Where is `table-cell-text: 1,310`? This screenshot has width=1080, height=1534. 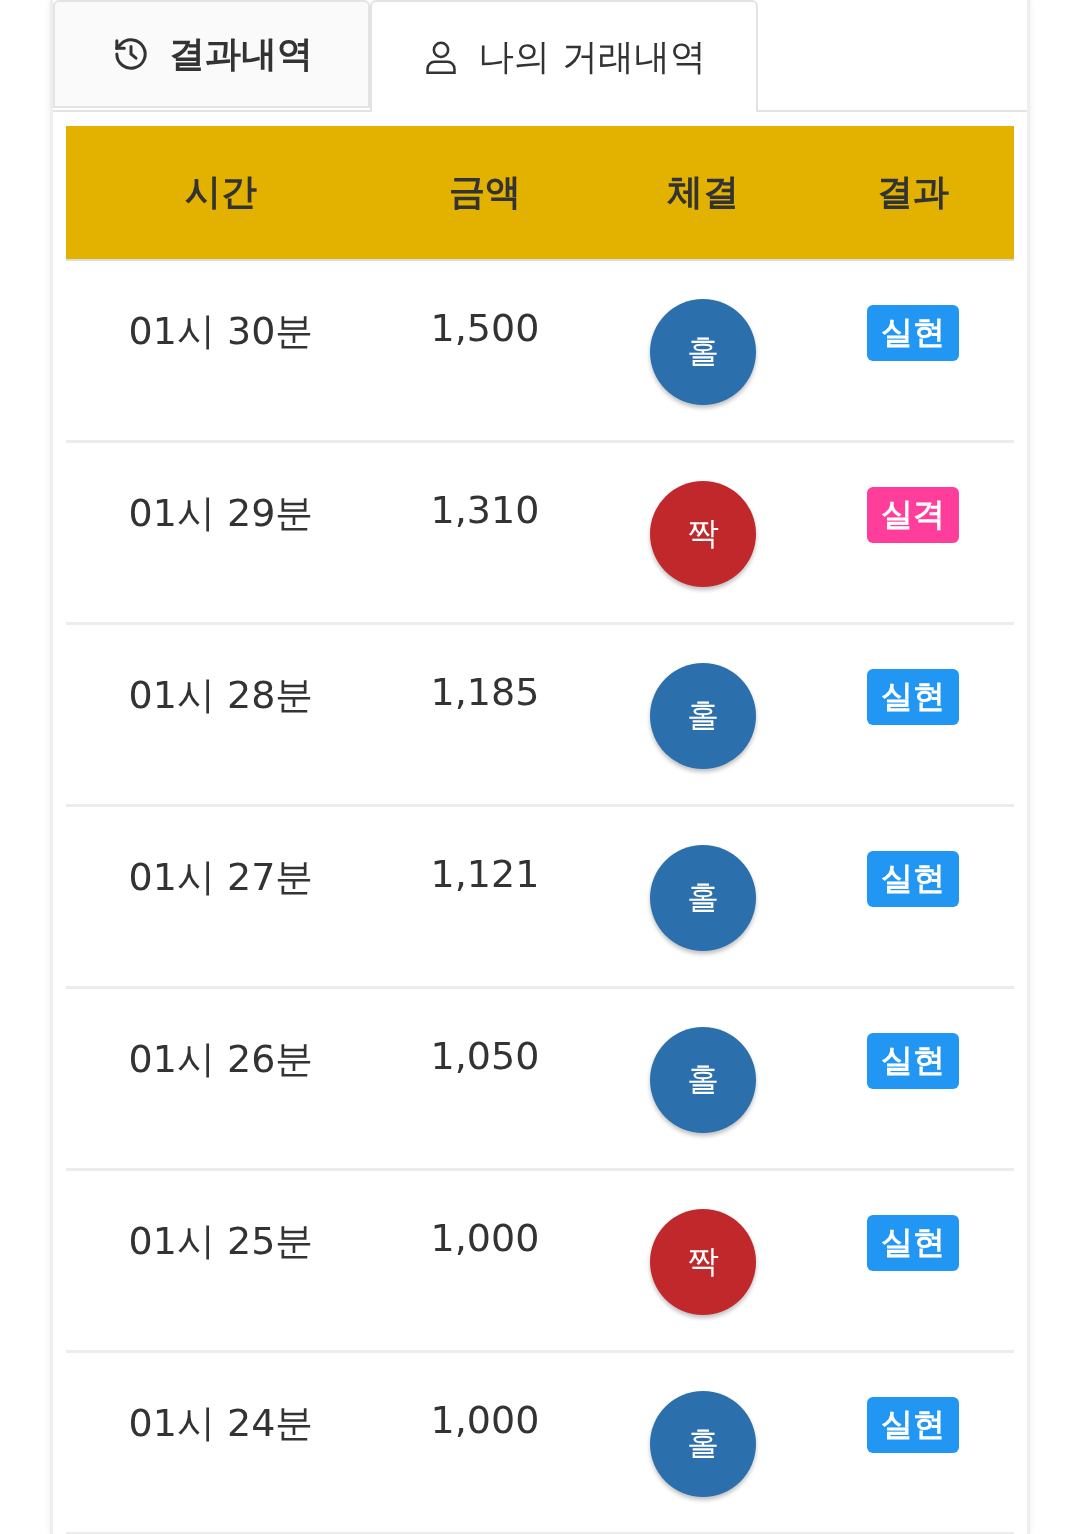 table-cell-text: 1,310 is located at coordinates (485, 509).